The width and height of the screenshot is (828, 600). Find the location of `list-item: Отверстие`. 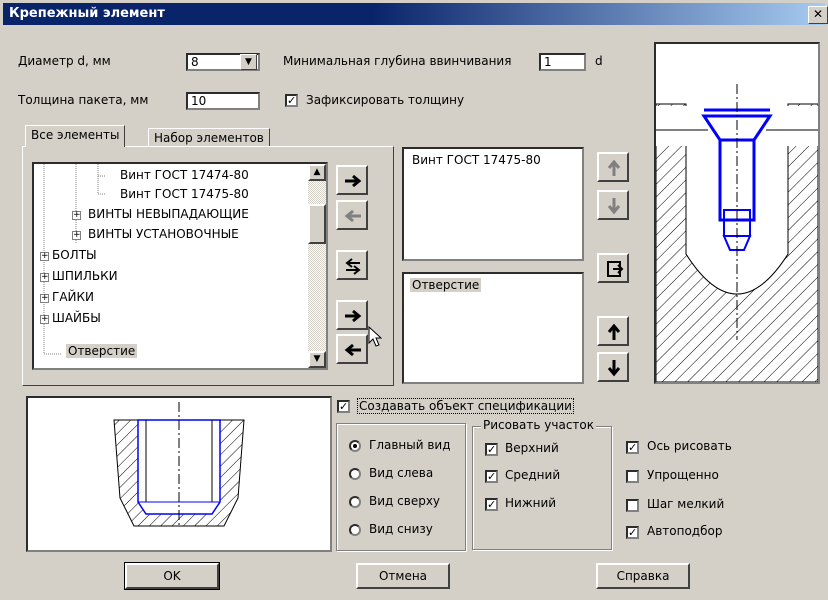

list-item: Отверстие is located at coordinates (446, 285).